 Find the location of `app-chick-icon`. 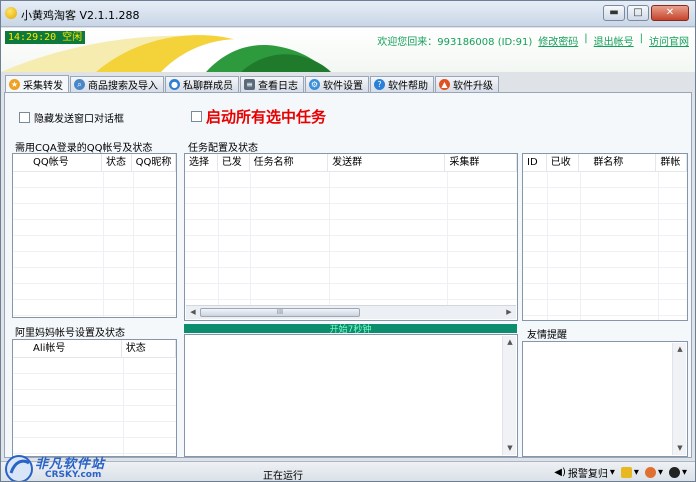

app-chick-icon is located at coordinates (11, 13).